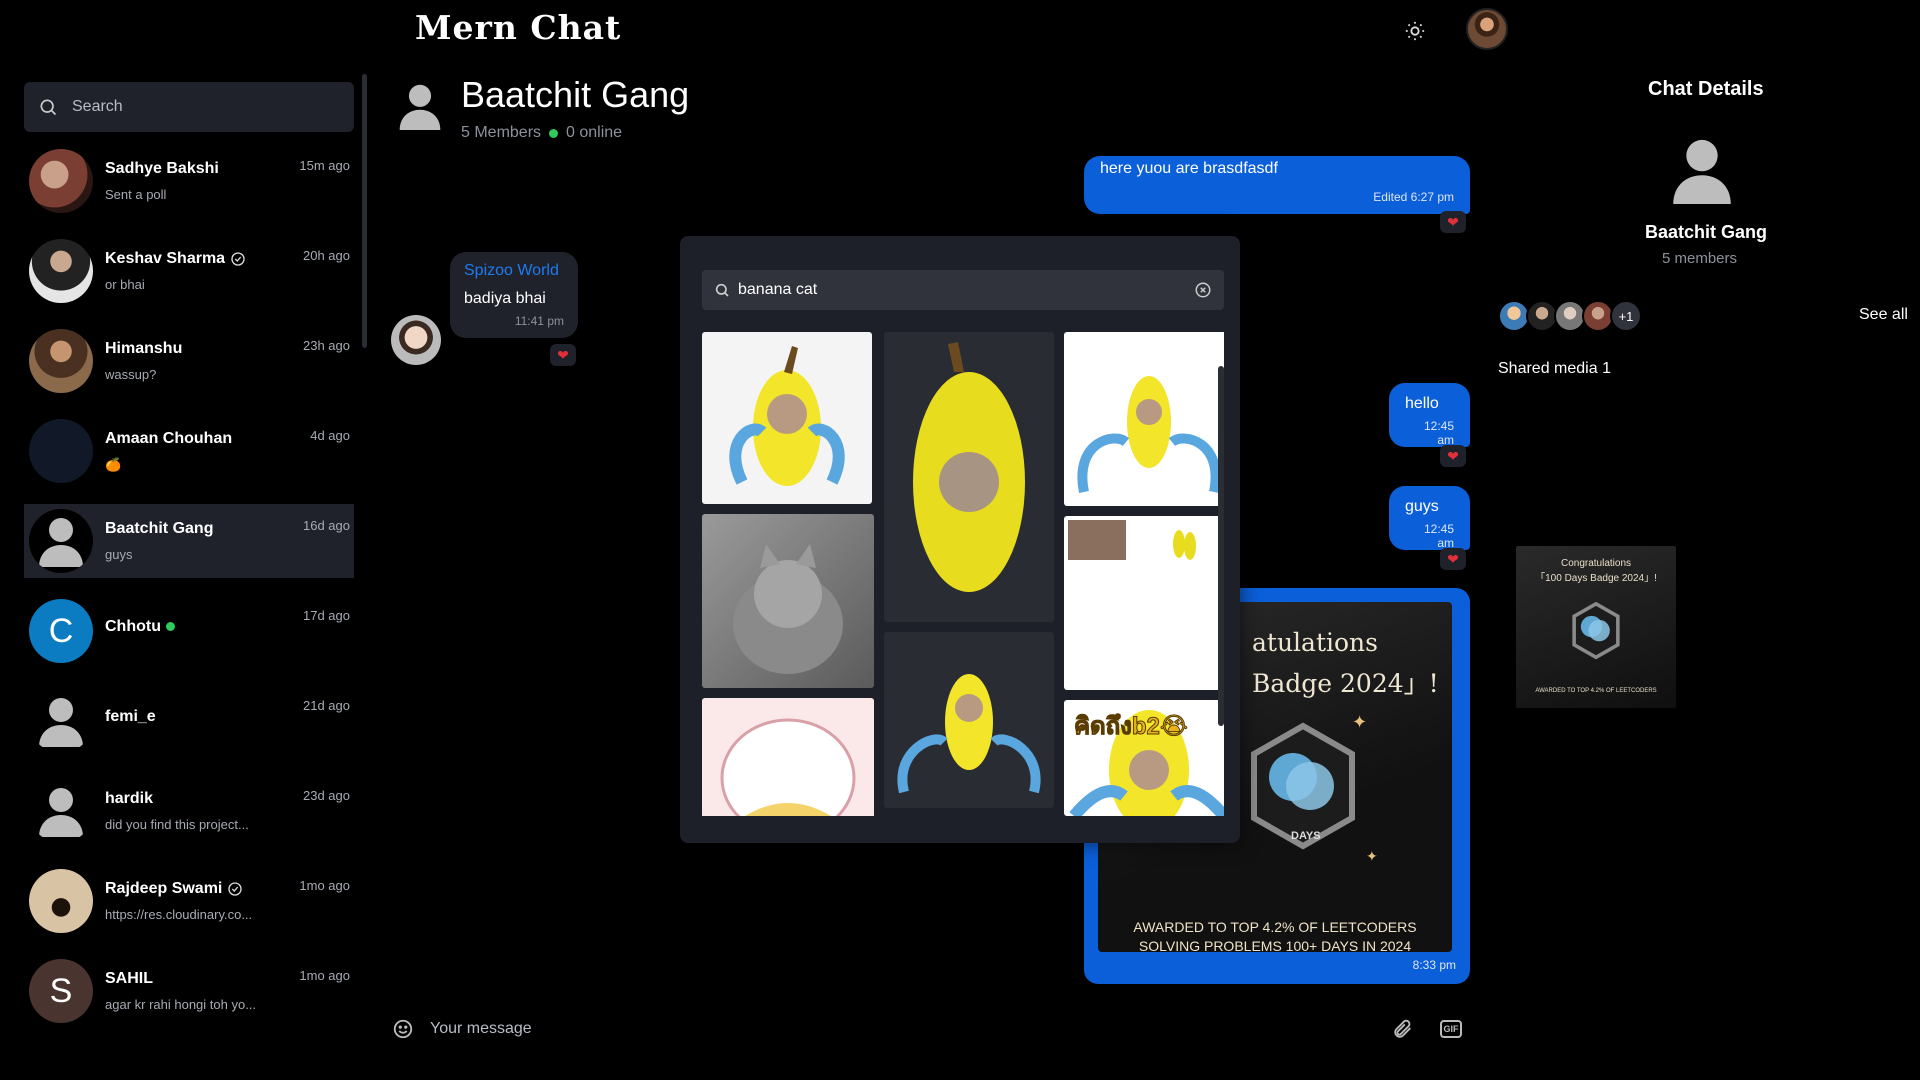 The height and width of the screenshot is (1080, 1920). I want to click on members-count: 5 Members, so click(501, 132).